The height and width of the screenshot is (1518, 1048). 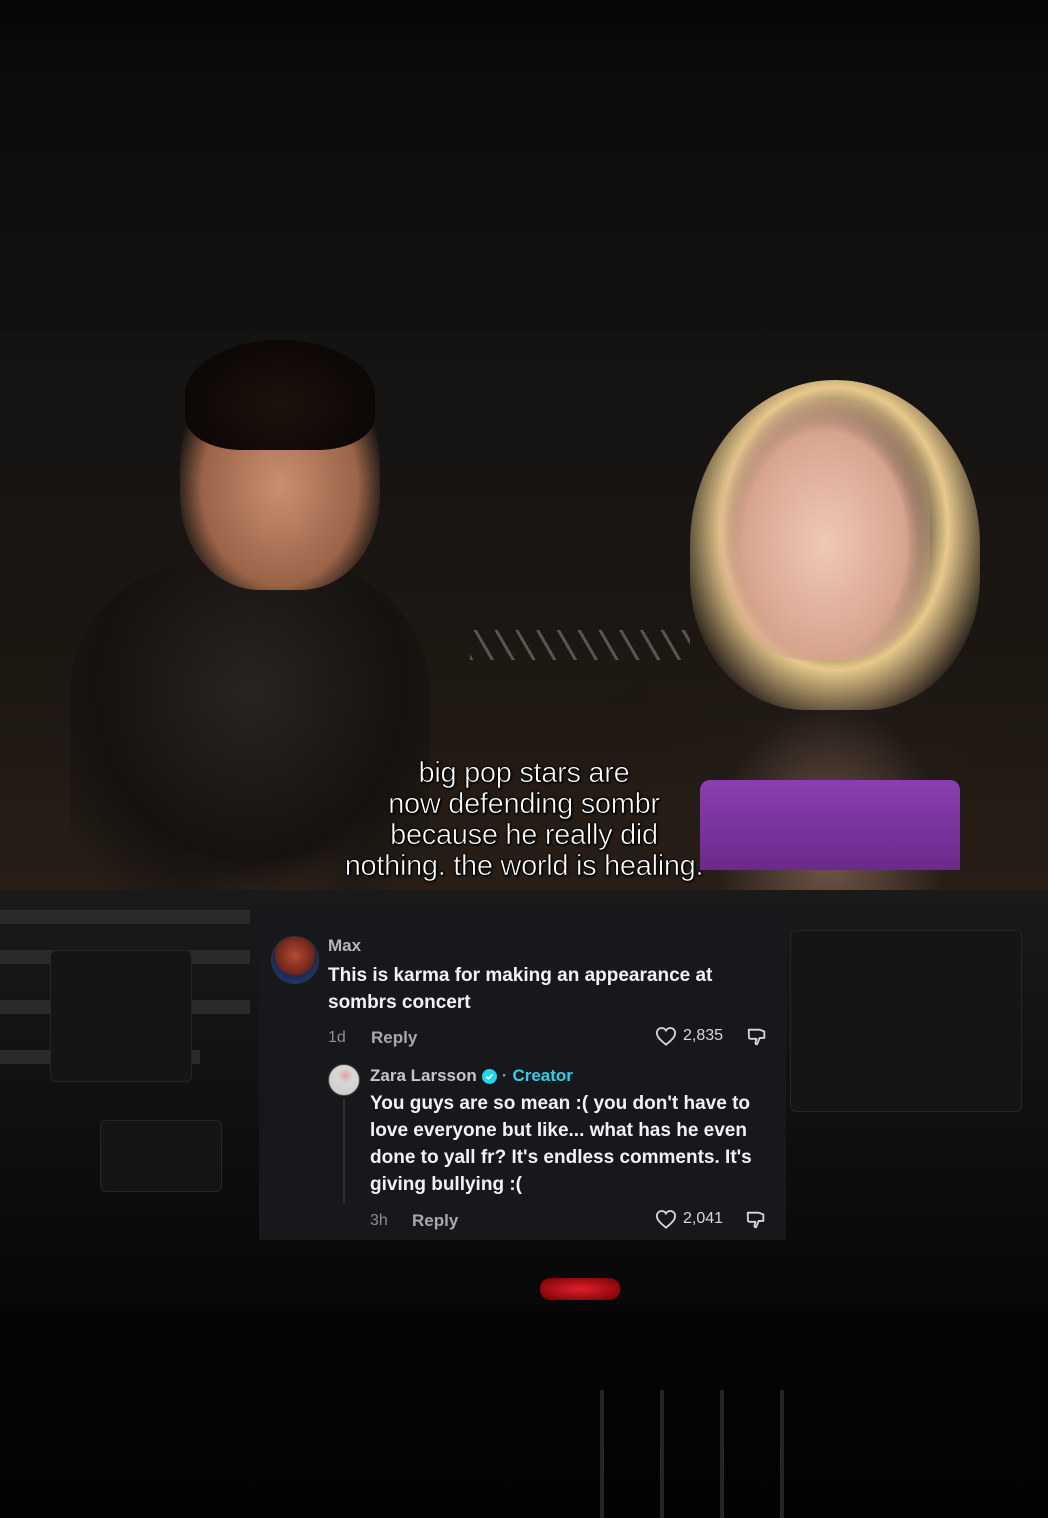 I want to click on caption-line: big pop stars are, so click(x=524, y=773).